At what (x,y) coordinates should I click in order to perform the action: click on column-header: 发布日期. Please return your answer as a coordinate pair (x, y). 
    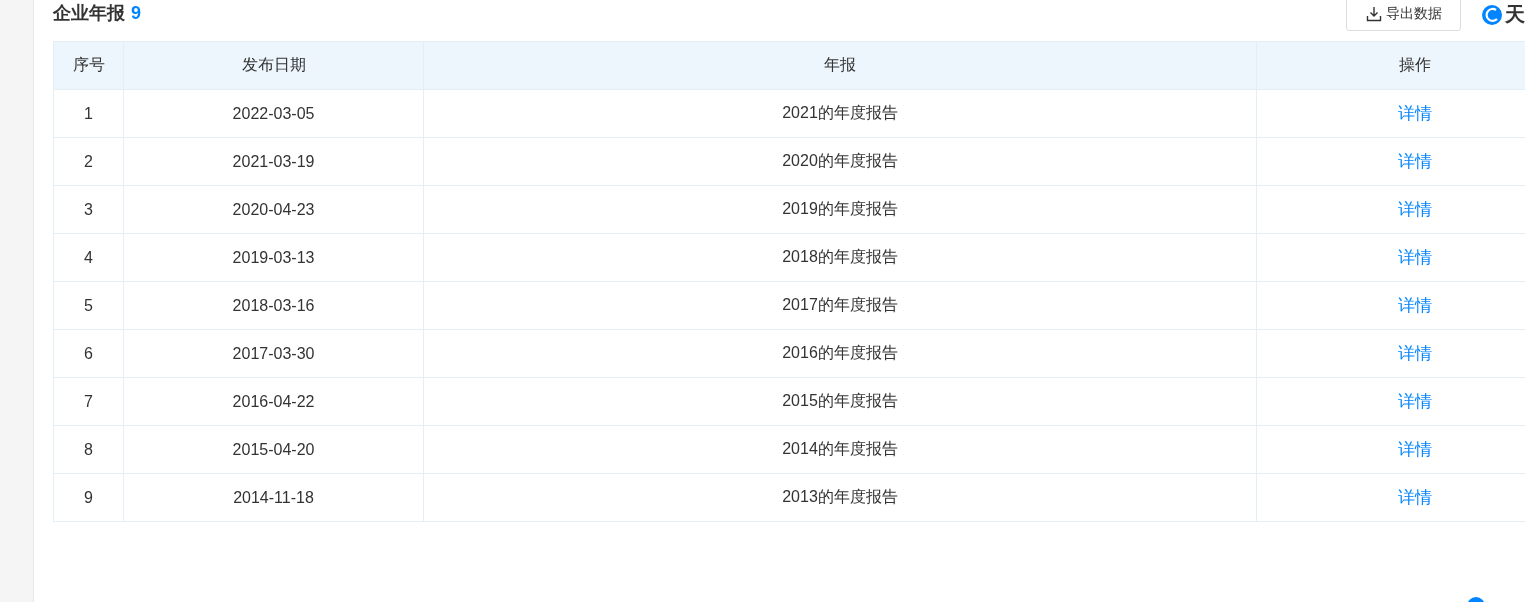
    Looking at the image, I should click on (274, 66).